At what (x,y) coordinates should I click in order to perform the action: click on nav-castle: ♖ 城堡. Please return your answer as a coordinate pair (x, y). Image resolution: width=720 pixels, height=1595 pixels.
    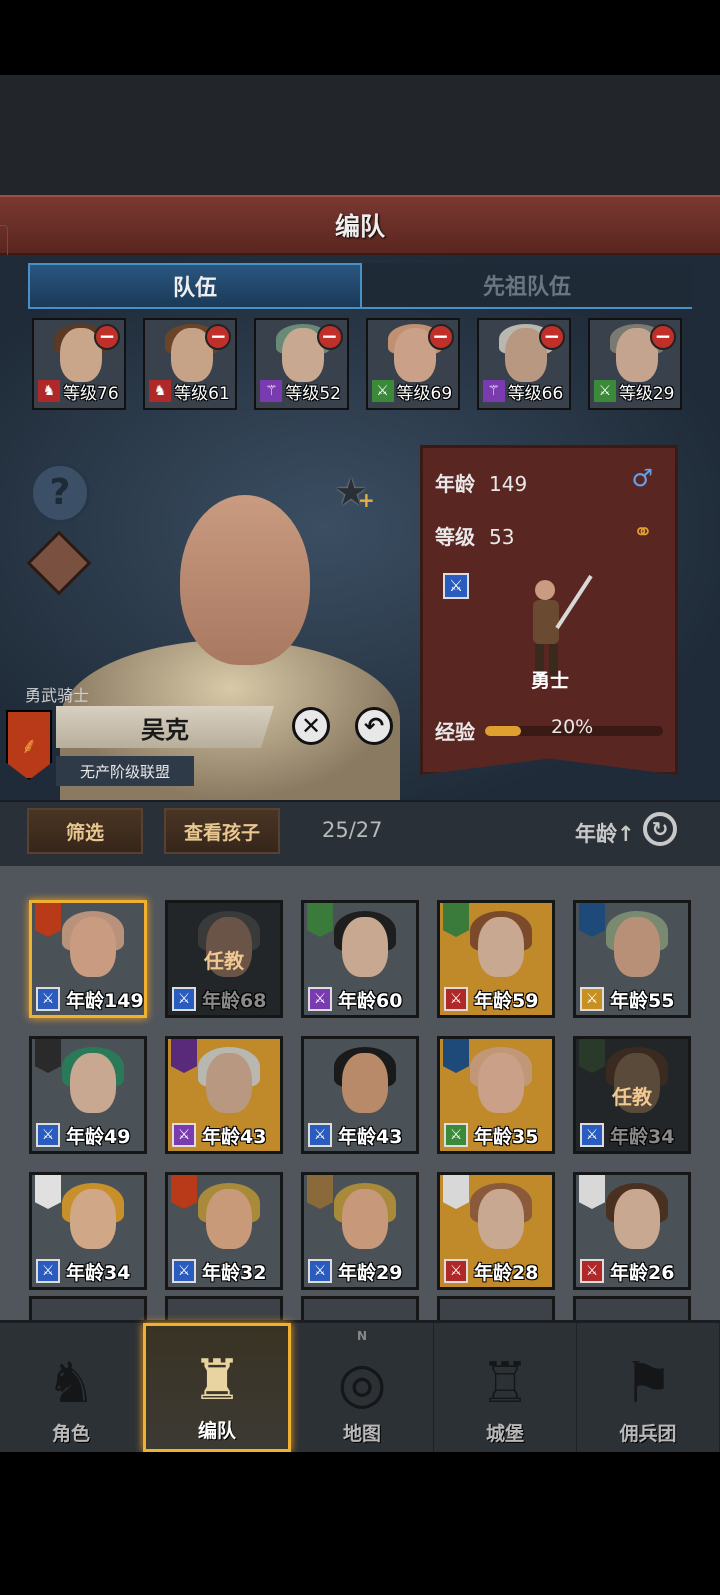
    Looking at the image, I should click on (505, 1387).